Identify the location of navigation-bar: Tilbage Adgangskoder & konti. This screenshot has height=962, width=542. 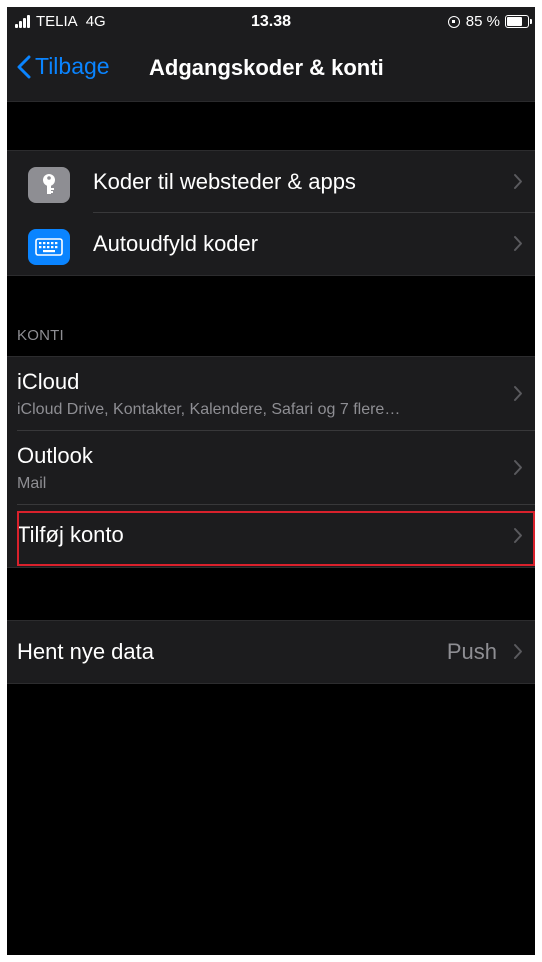
(271, 69).